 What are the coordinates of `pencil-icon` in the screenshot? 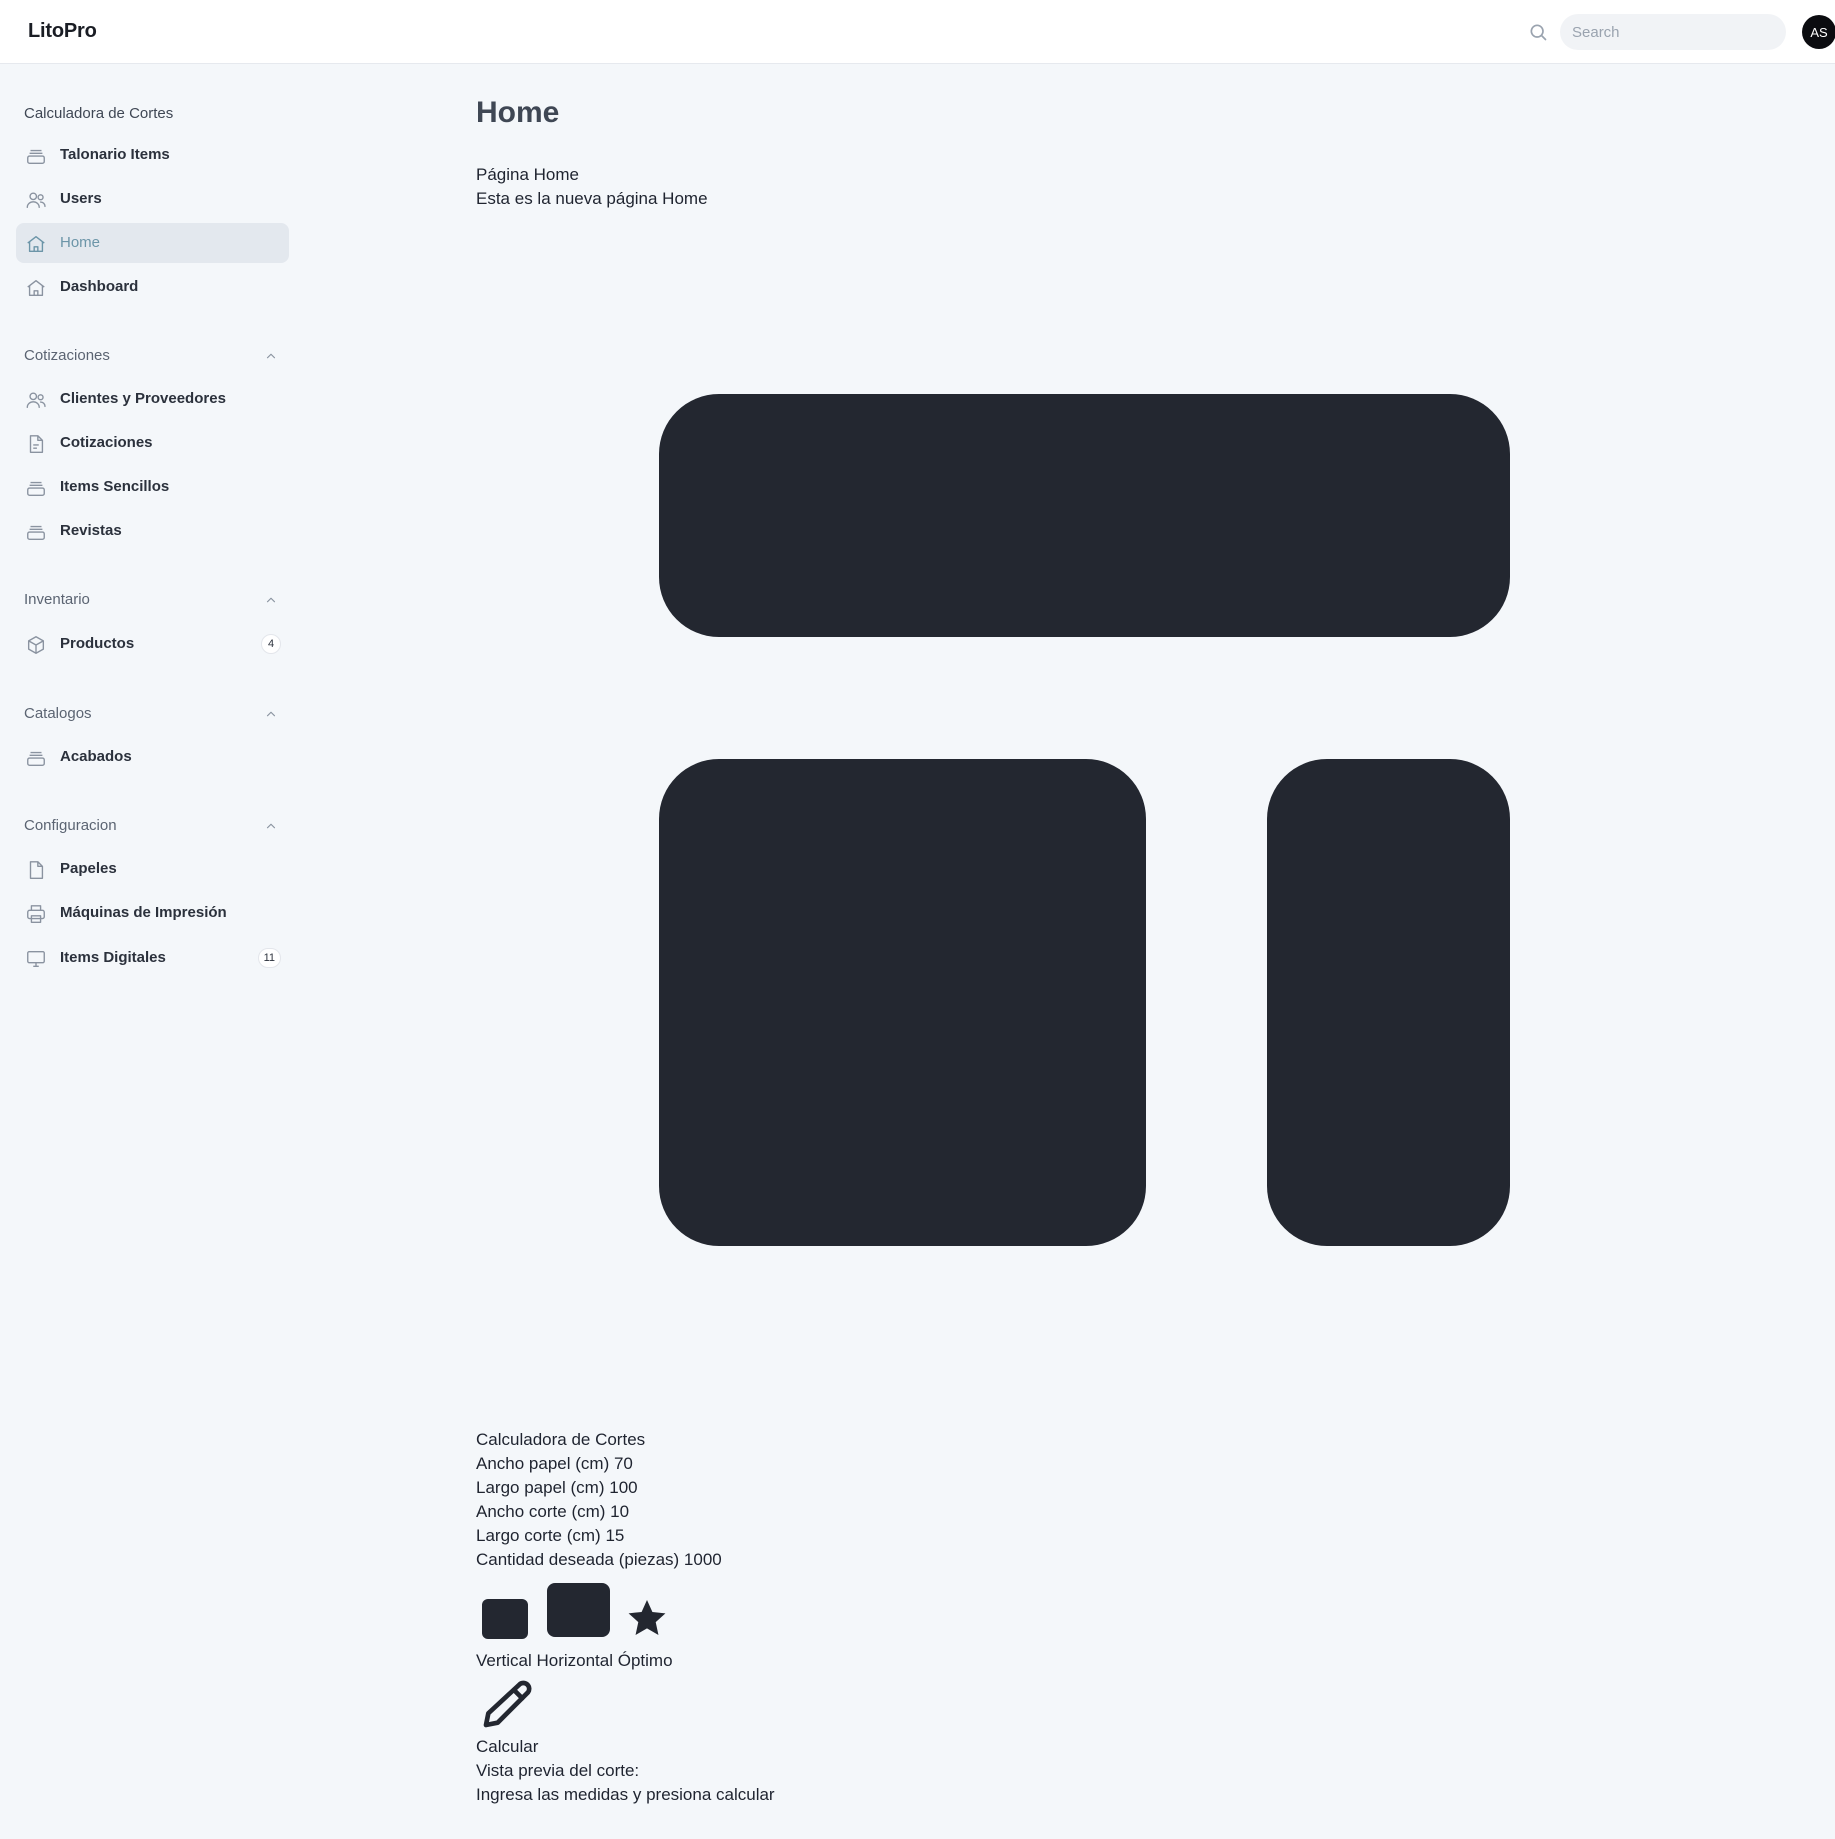 It's located at (507, 1704).